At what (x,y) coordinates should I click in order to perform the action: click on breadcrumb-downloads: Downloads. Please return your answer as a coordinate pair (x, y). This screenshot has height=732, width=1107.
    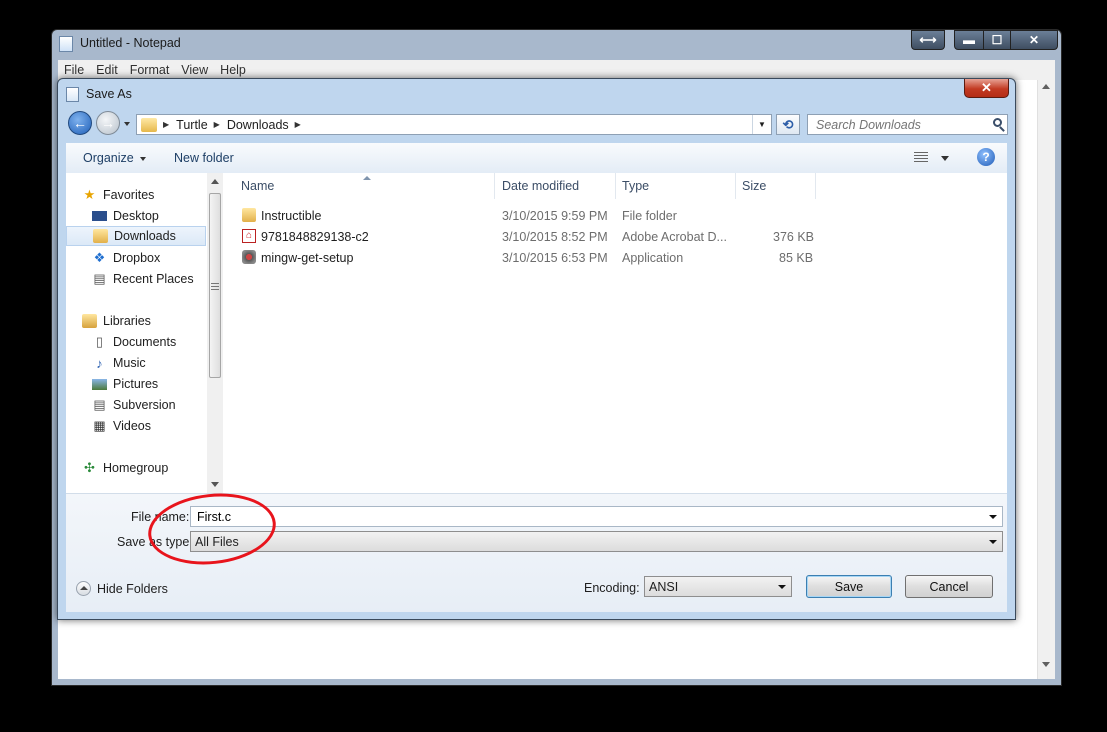
    Looking at the image, I should click on (258, 125).